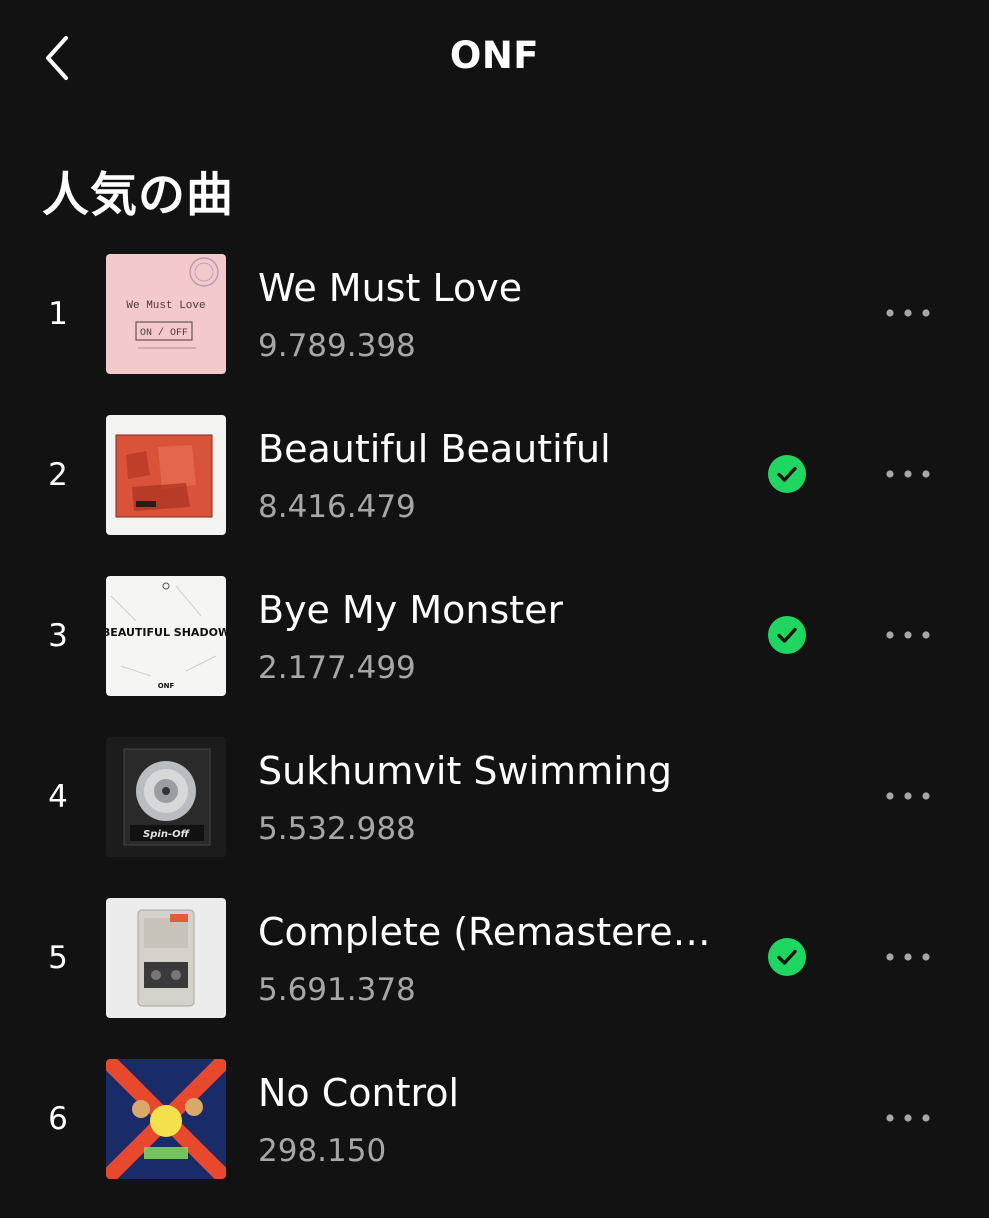  I want to click on popular-tracks-heading: 人気の曲, so click(138, 195).